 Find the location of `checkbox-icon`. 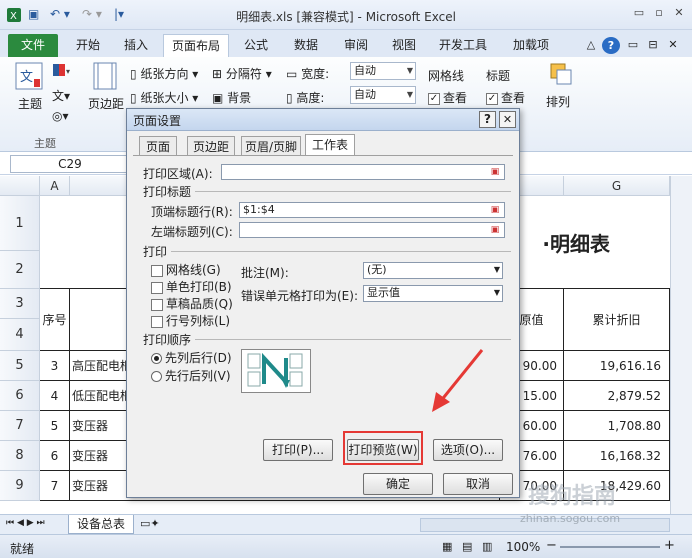

checkbox-icon is located at coordinates (157, 270).